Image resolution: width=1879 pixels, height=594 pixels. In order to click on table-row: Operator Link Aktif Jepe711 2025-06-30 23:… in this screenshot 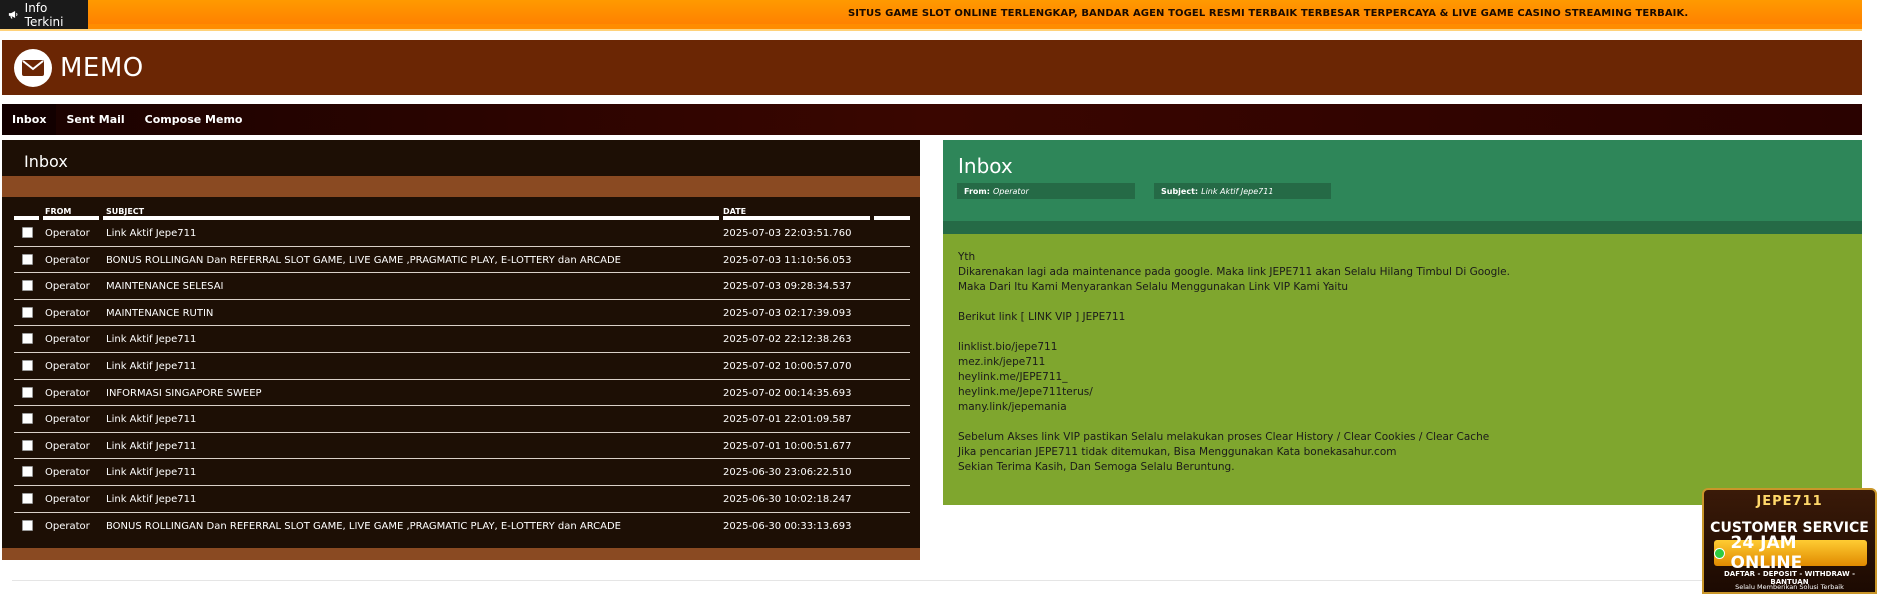, I will do `click(462, 472)`.